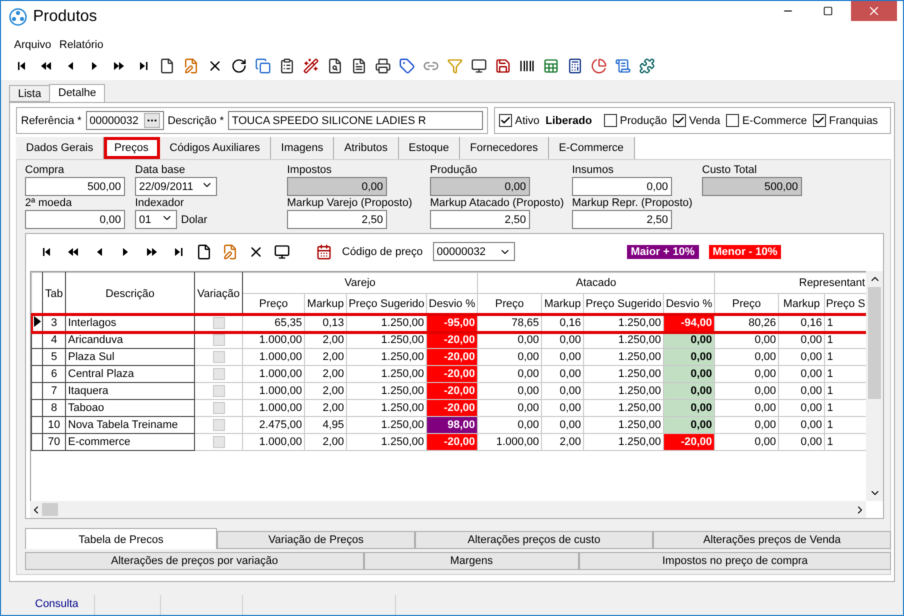  I want to click on tab: Tabela de Precos, so click(121, 538).